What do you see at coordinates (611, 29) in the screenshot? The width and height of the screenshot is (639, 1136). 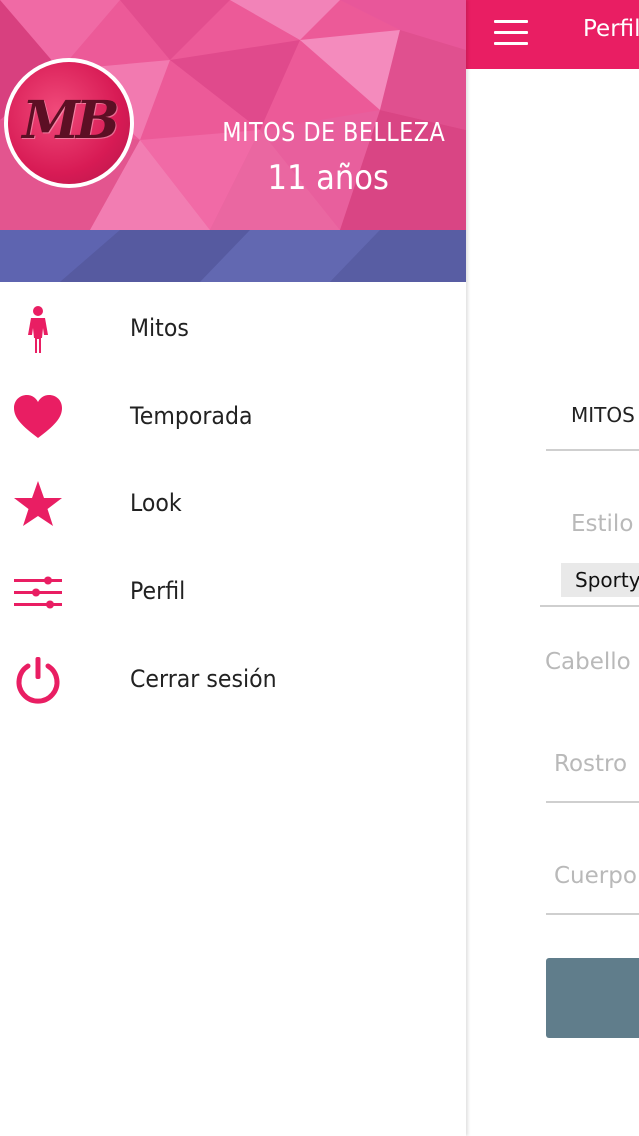 I see `app-bar-title: Perfil` at bounding box center [611, 29].